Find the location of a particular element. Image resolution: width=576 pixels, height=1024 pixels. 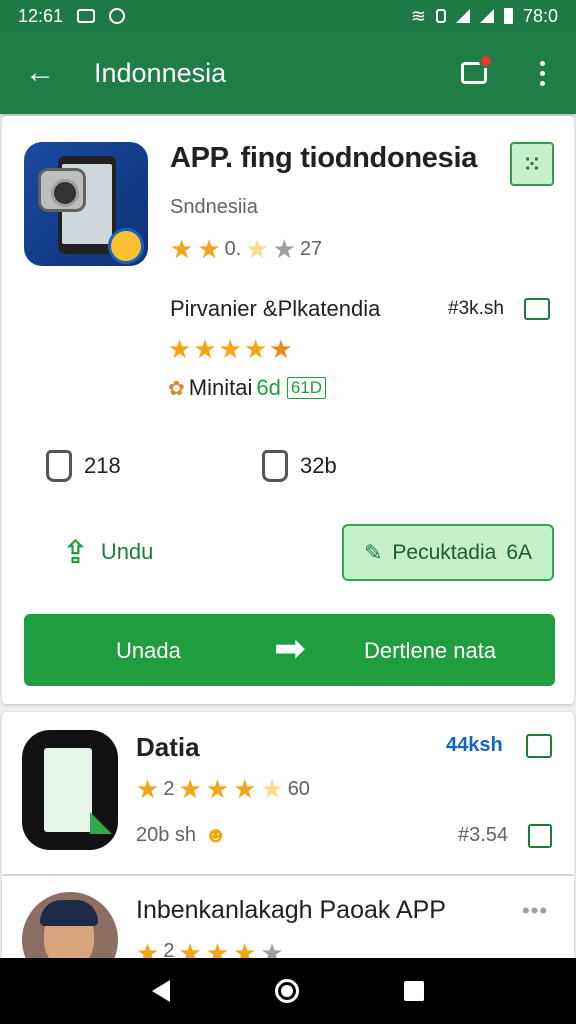

minit-badge: 6d is located at coordinates (268, 387).